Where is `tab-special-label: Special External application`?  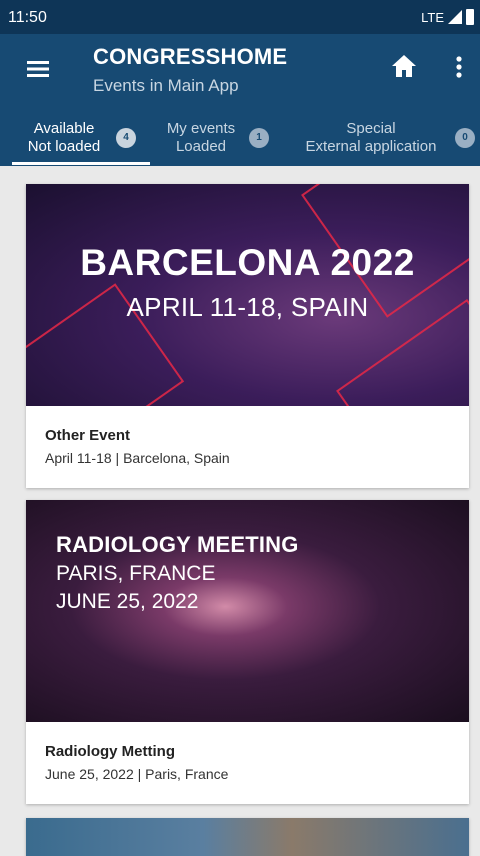 tab-special-label: Special External application is located at coordinates (371, 138).